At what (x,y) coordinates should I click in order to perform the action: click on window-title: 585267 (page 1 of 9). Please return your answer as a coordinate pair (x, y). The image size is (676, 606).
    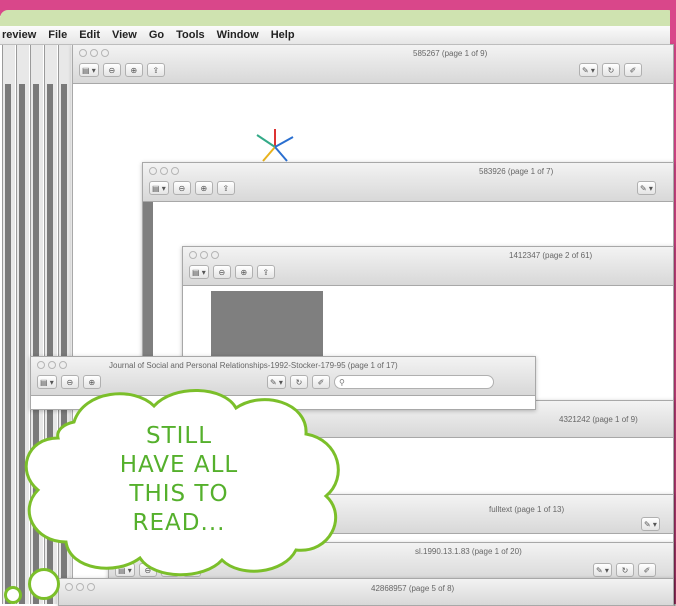
    Looking at the image, I should click on (450, 53).